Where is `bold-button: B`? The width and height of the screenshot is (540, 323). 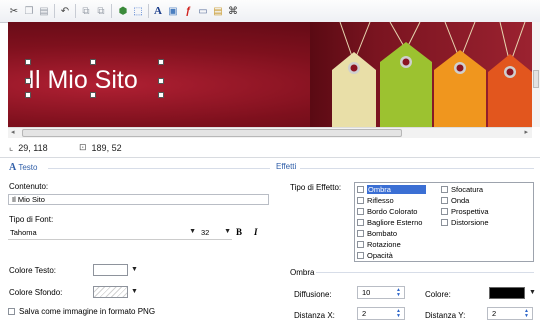 bold-button: B is located at coordinates (239, 232).